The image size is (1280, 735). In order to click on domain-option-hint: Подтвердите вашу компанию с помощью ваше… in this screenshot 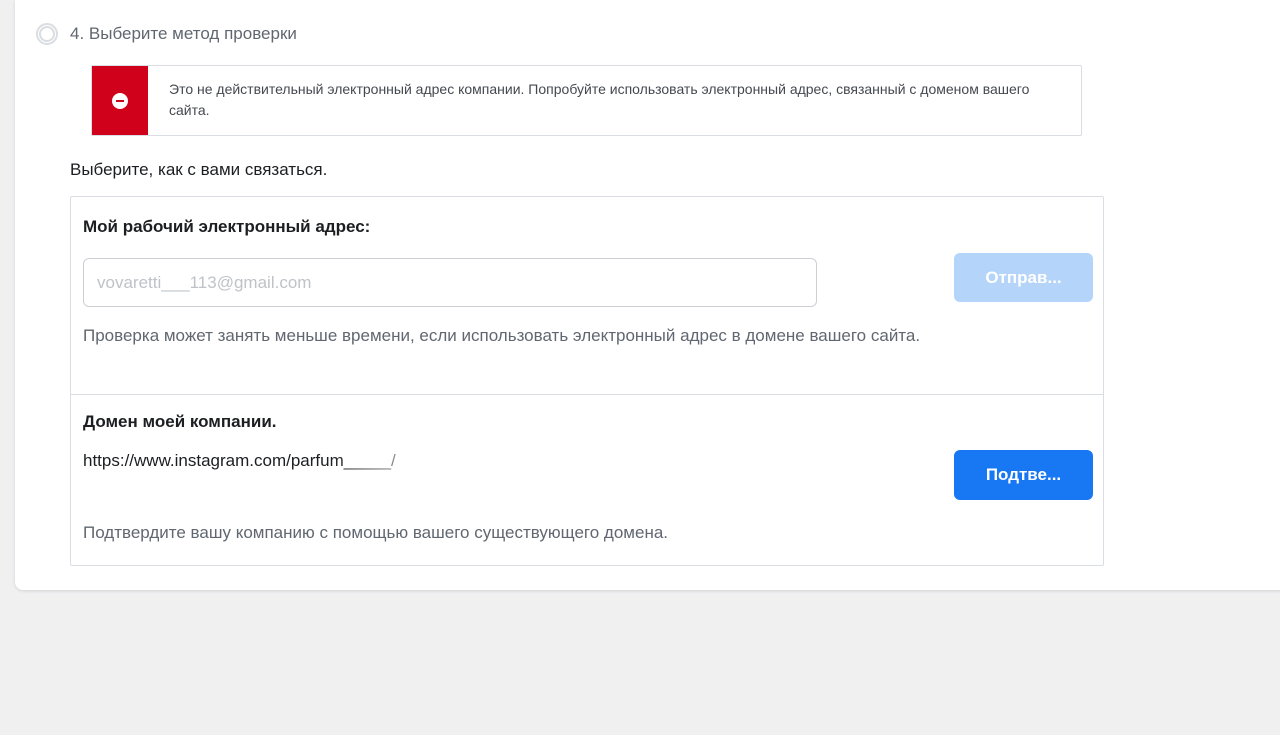, I will do `click(376, 532)`.